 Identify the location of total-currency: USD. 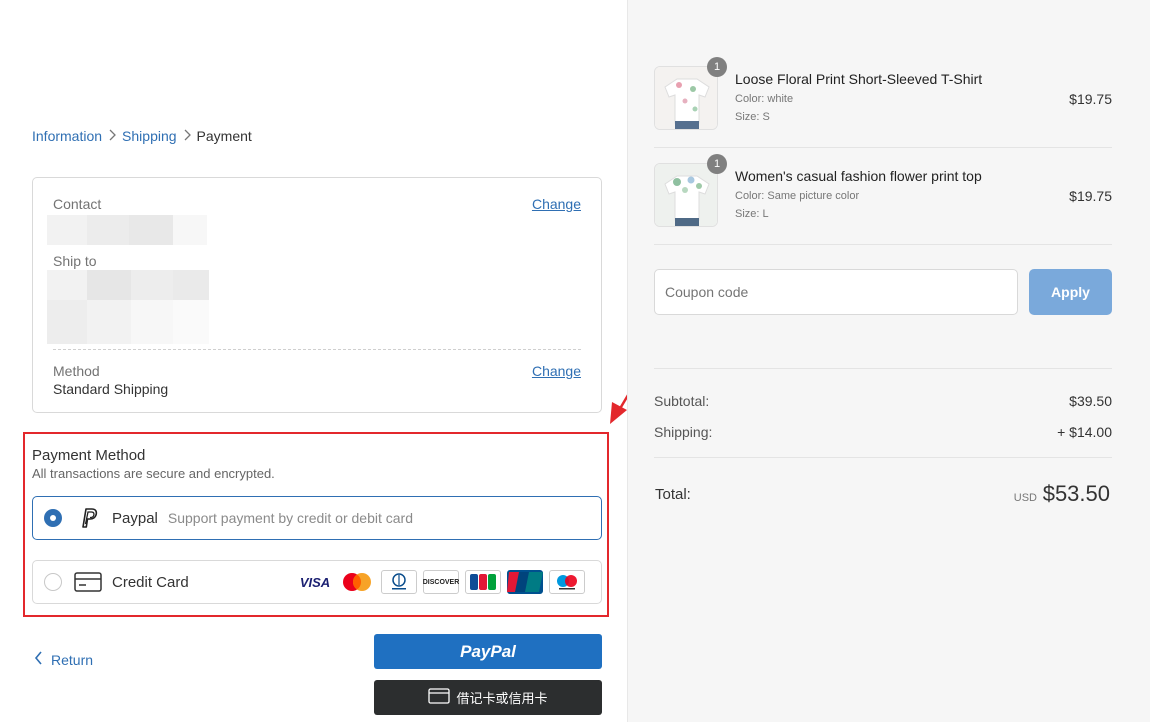
(1025, 498).